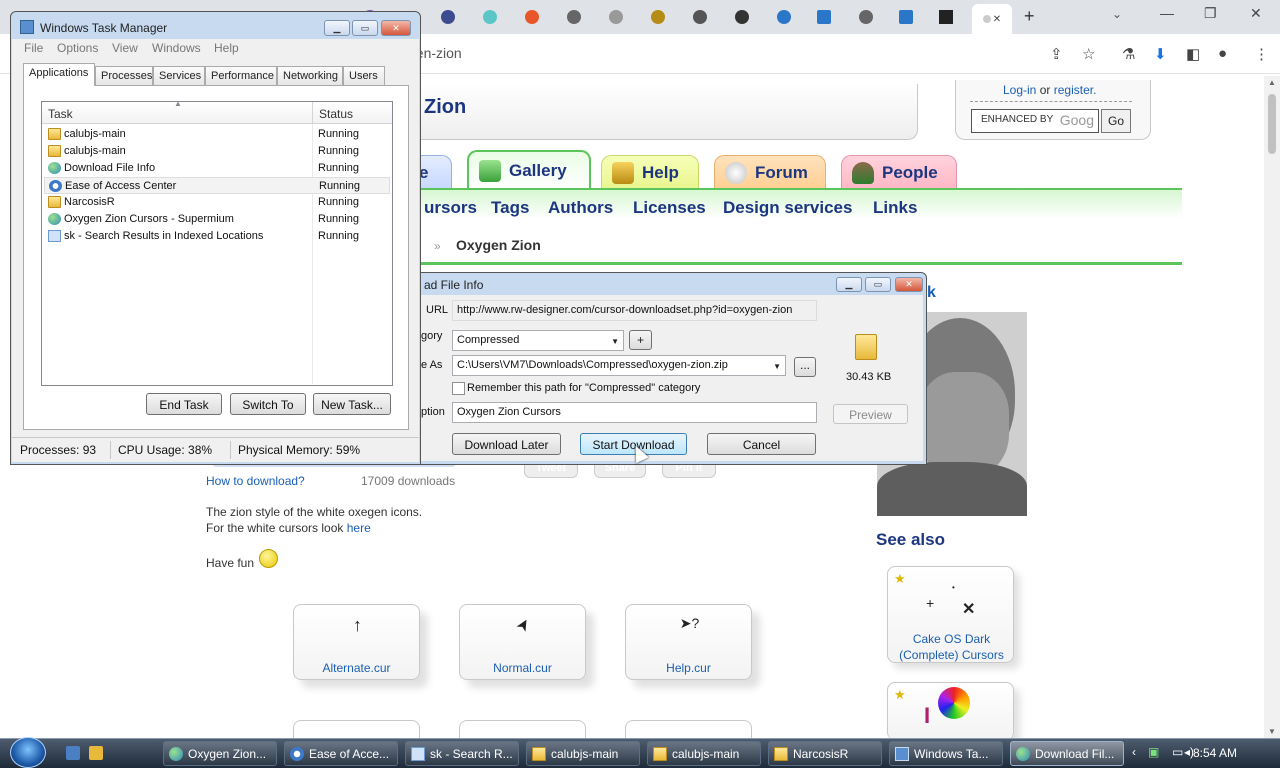  I want to click on close-tab-icon: ✕, so click(997, 19).